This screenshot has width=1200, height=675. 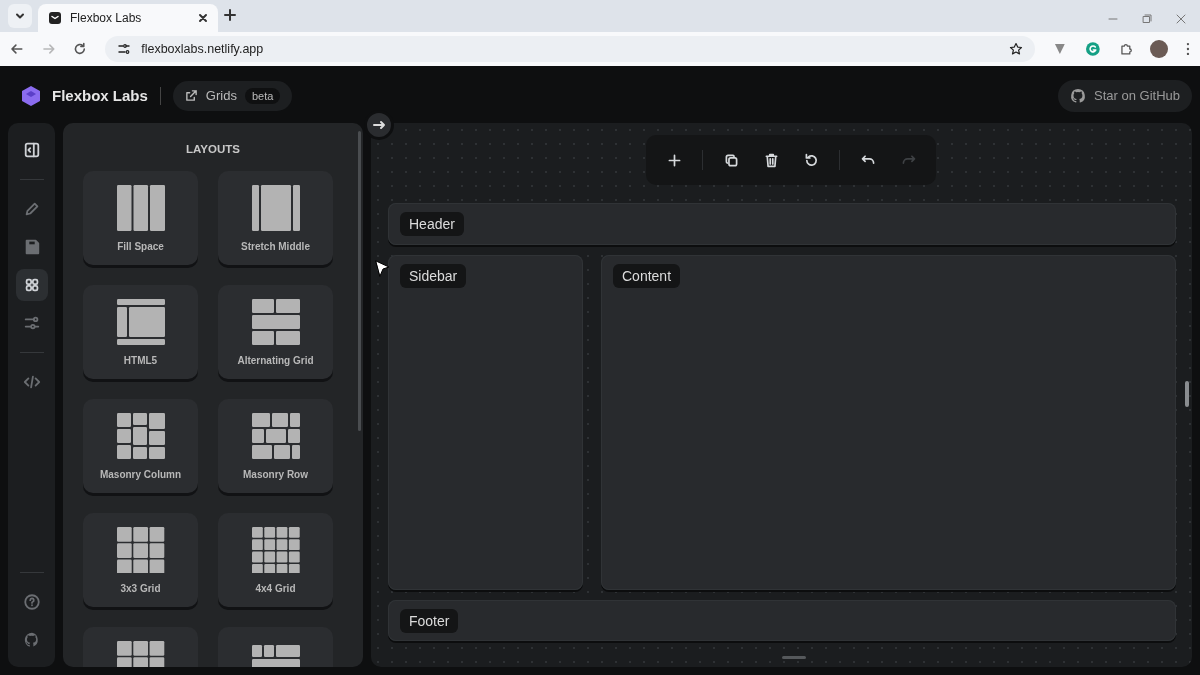 I want to click on mouse-cursor-icon, so click(x=383, y=269).